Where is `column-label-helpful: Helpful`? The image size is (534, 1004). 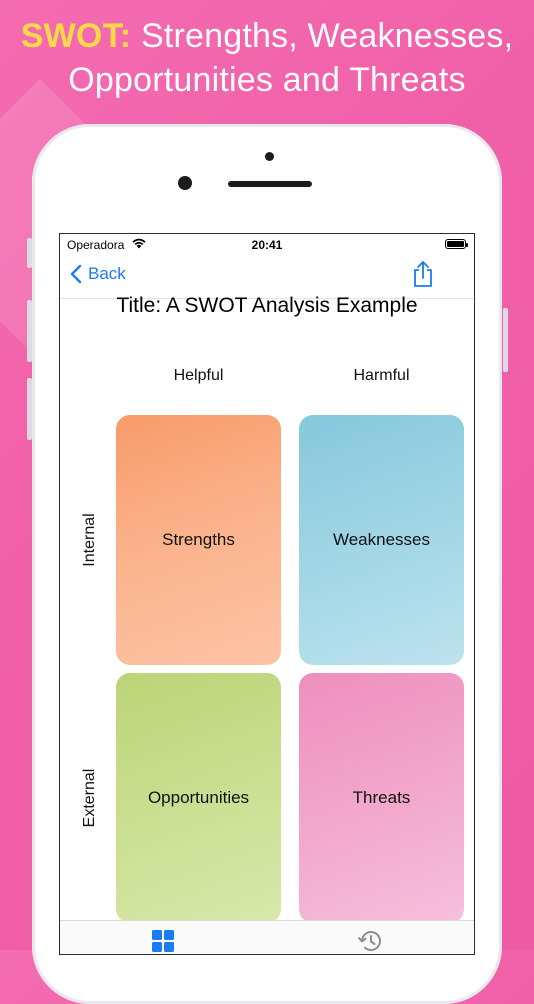
column-label-helpful: Helpful is located at coordinates (198, 375).